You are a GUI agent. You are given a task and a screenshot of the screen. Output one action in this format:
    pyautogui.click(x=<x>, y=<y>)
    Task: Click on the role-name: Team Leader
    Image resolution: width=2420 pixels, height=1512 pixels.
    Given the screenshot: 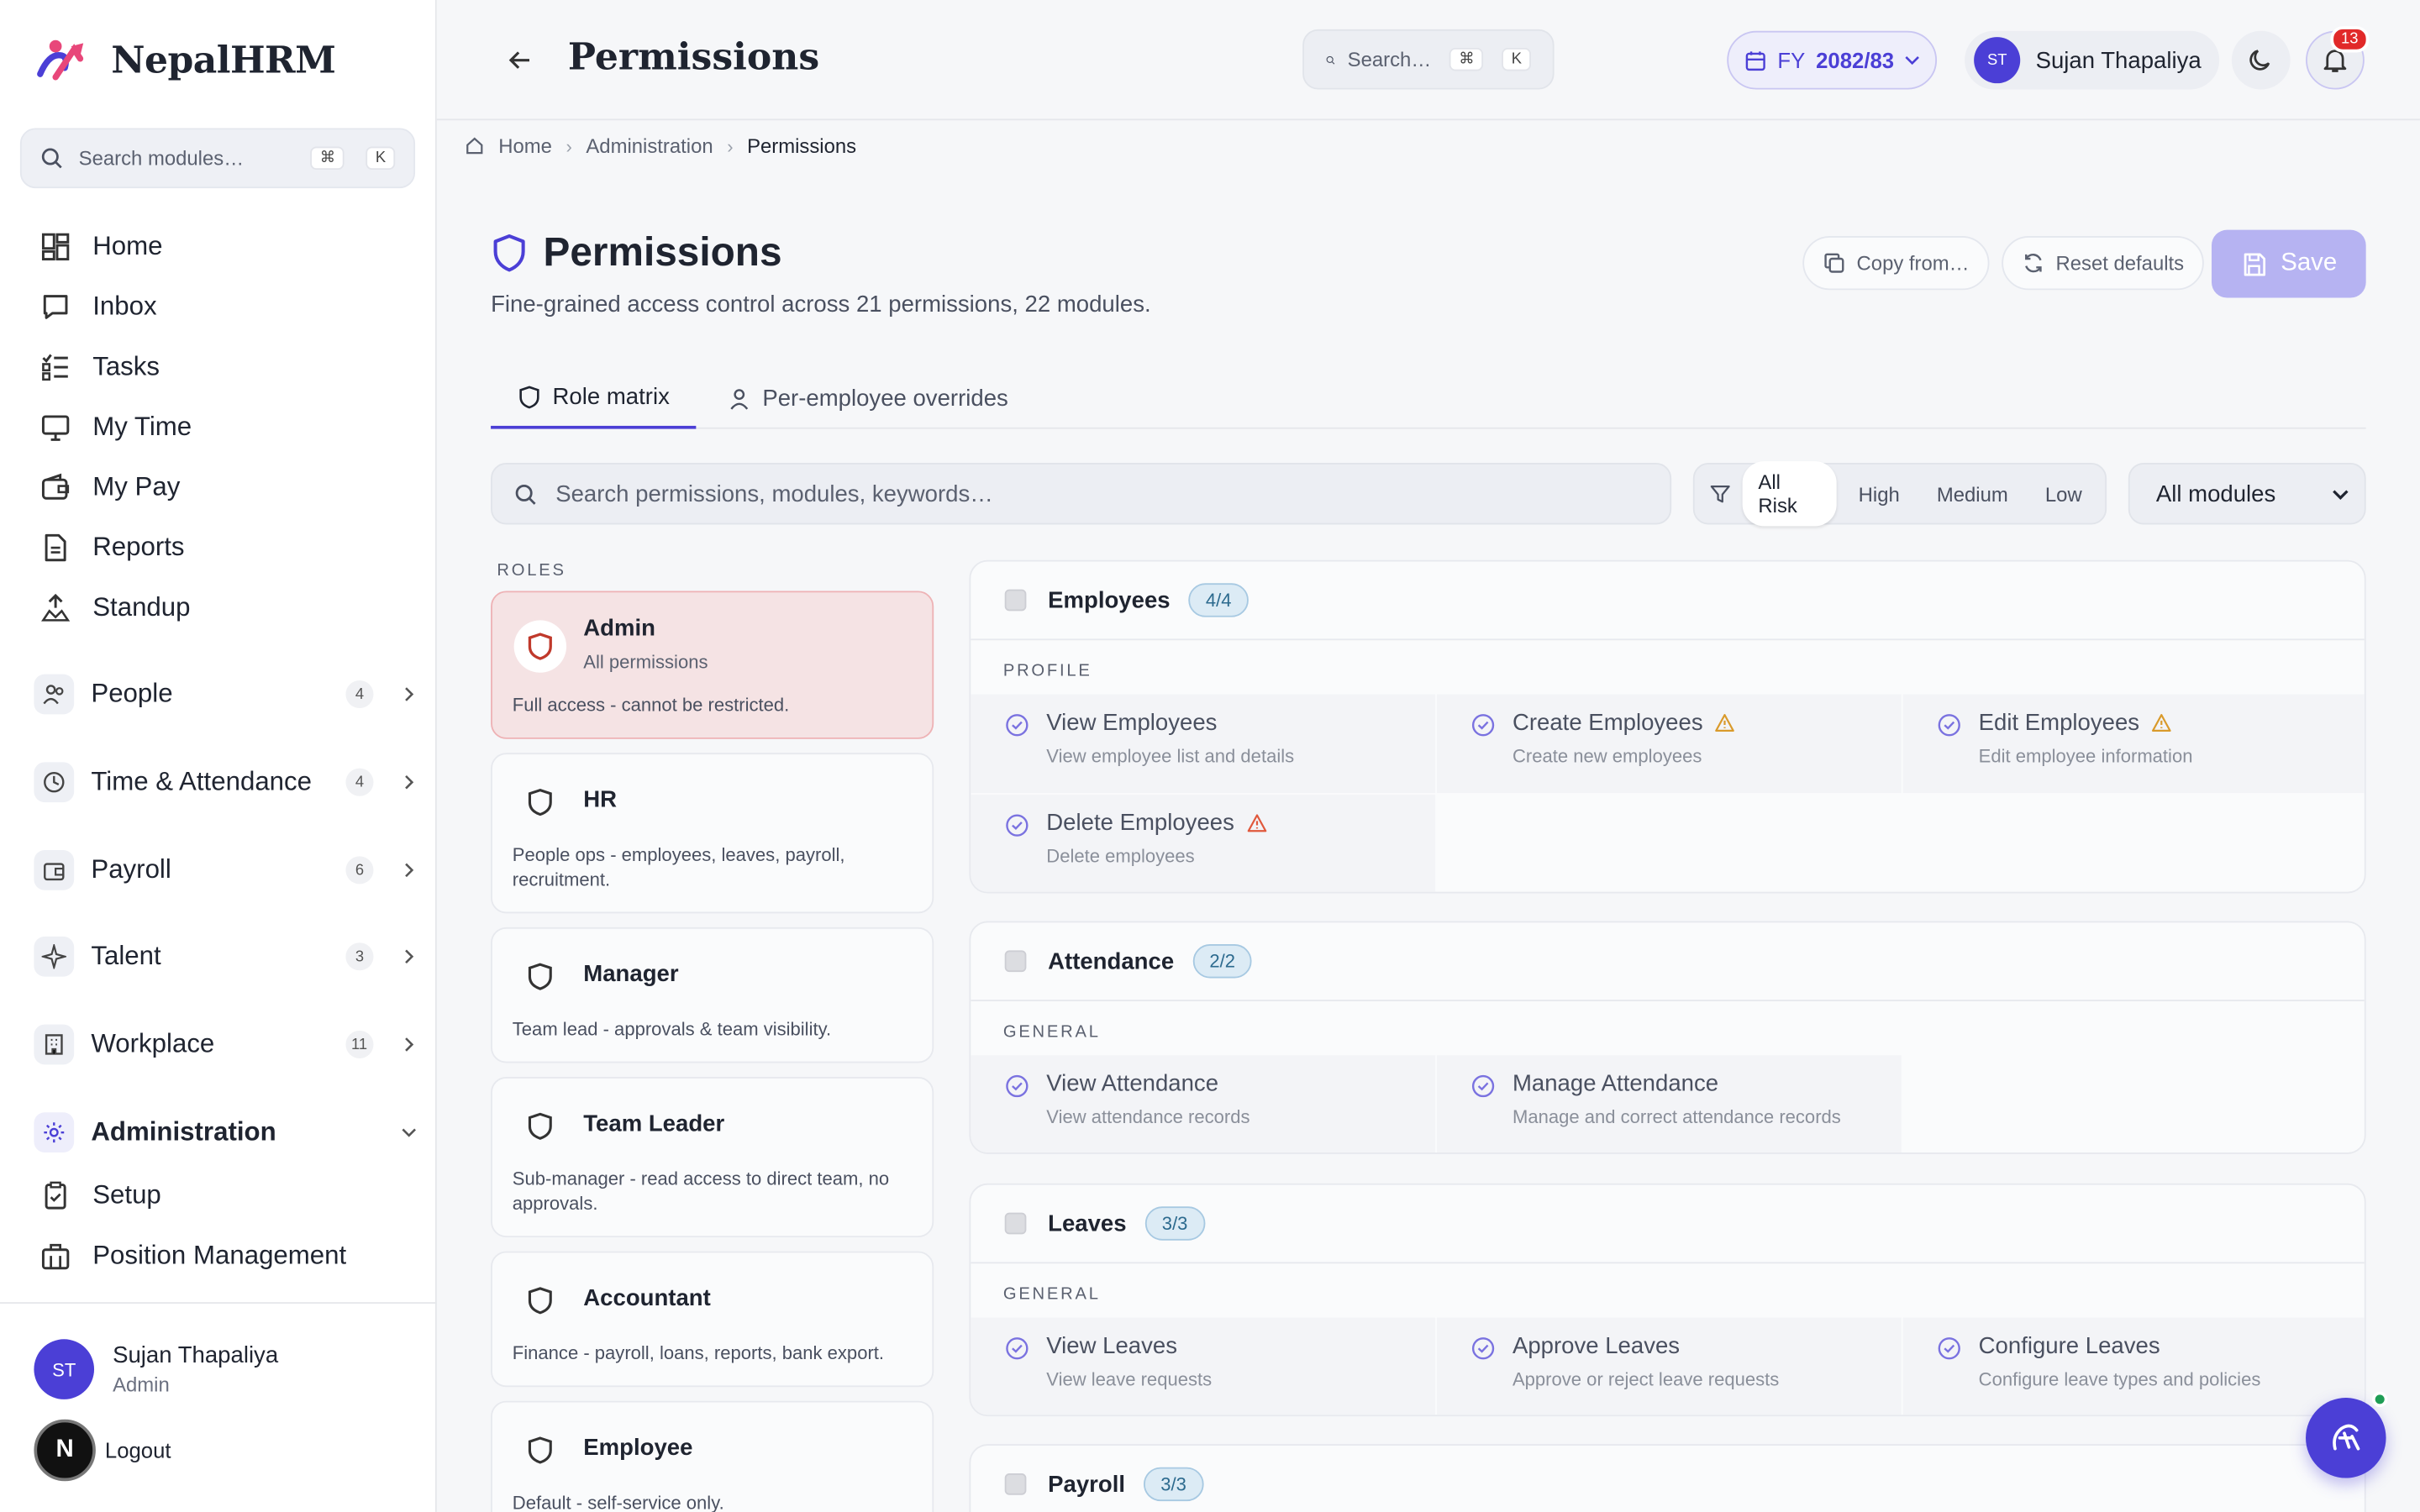 What is the action you would take?
    pyautogui.click(x=654, y=1123)
    